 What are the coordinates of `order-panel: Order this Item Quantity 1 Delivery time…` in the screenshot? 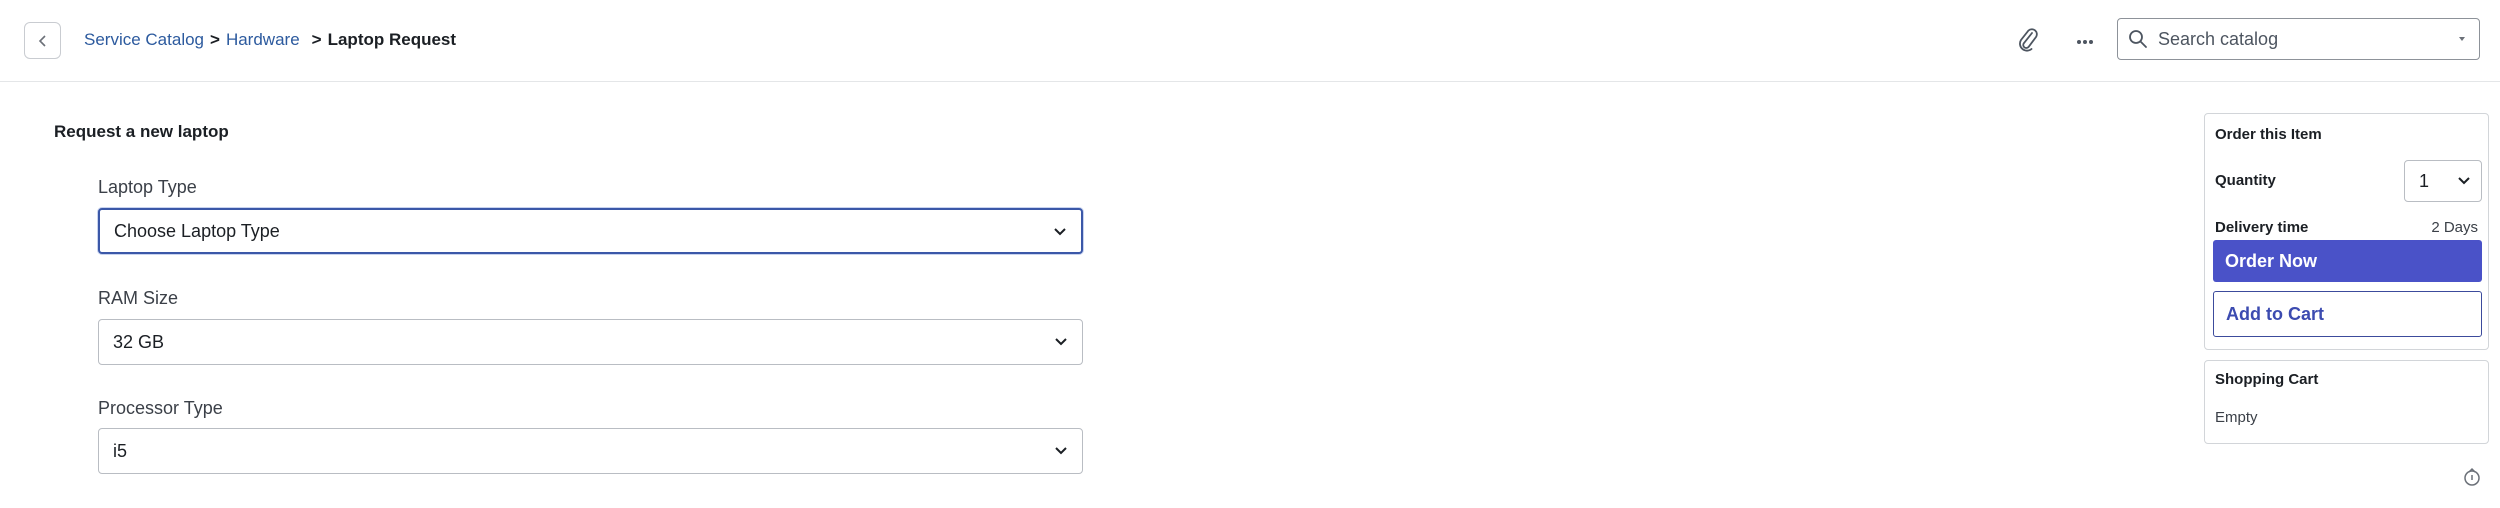 It's located at (2346, 231).